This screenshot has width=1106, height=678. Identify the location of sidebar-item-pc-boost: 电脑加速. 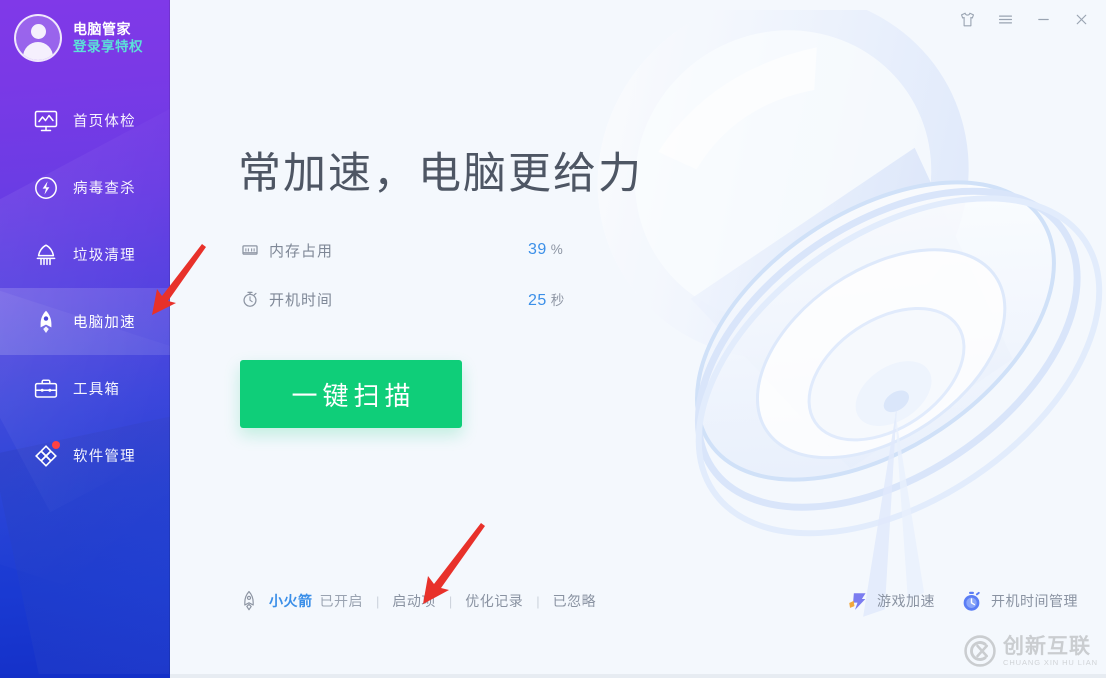
(85, 321).